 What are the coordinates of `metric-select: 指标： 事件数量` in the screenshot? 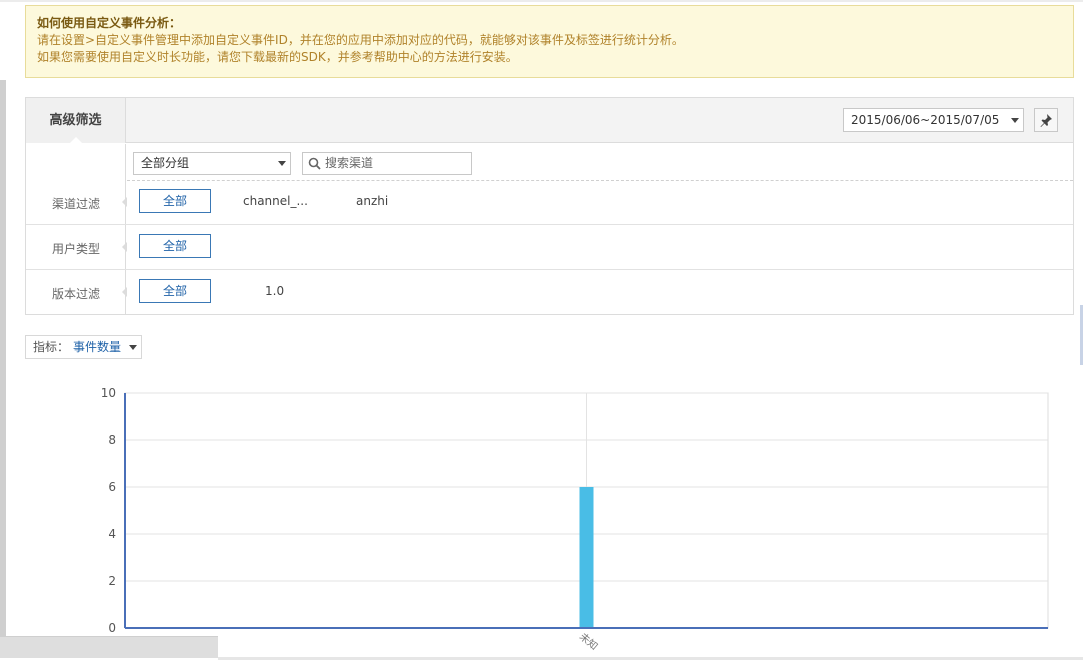 It's located at (83, 347).